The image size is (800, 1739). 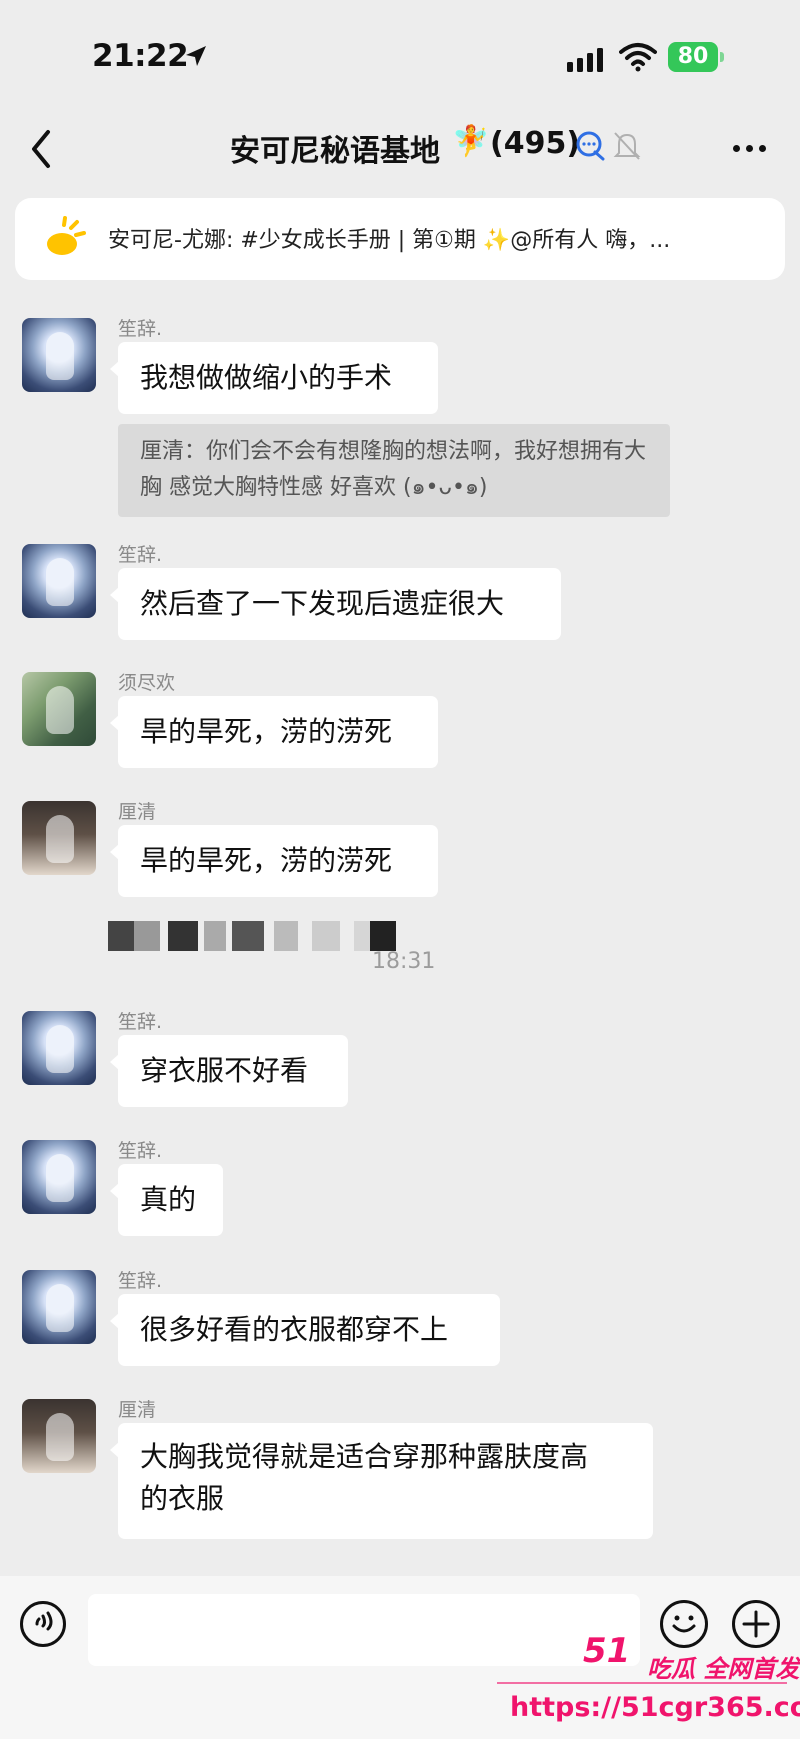 What do you see at coordinates (140, 56) in the screenshot?
I see `status-time: 21:22` at bounding box center [140, 56].